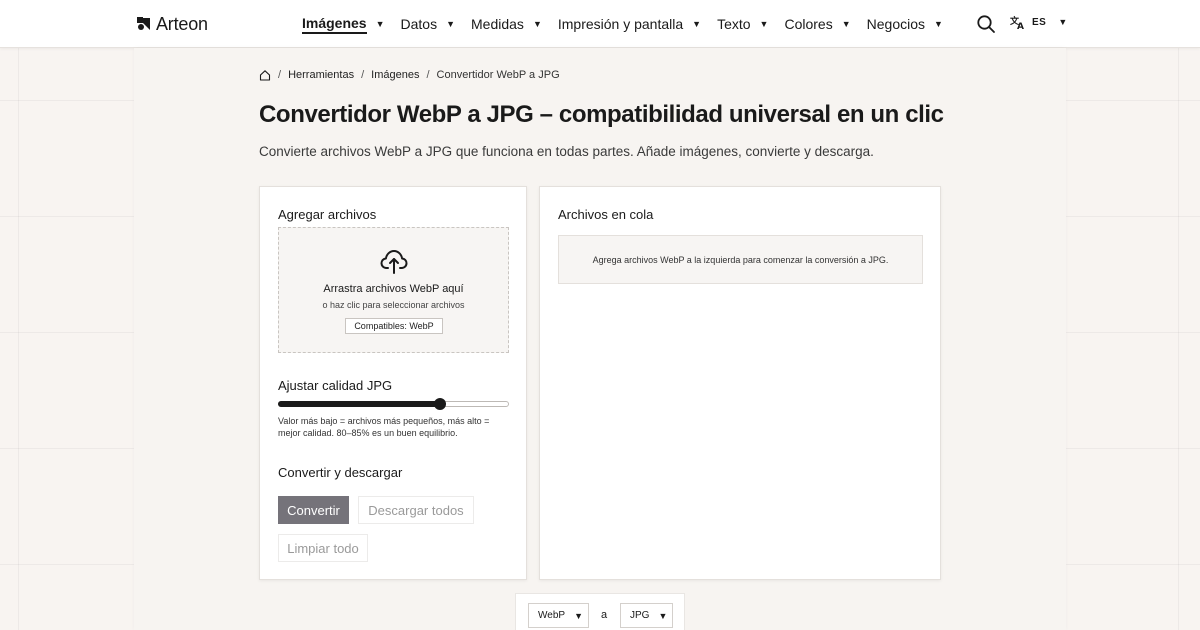 Image resolution: width=1200 pixels, height=630 pixels. Describe the element at coordinates (1020, 26) in the screenshot. I see `svg-text: A` at that location.